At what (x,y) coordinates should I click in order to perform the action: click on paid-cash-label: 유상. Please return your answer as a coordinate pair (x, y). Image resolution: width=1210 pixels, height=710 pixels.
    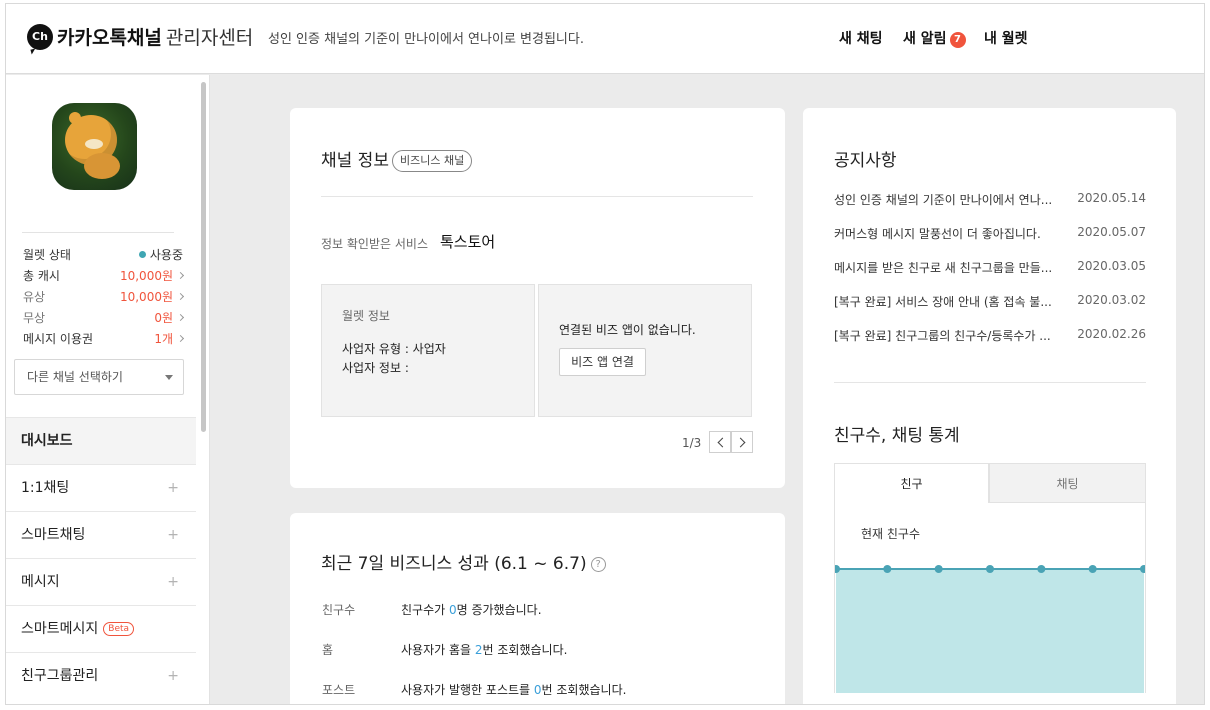
    Looking at the image, I should click on (34, 297).